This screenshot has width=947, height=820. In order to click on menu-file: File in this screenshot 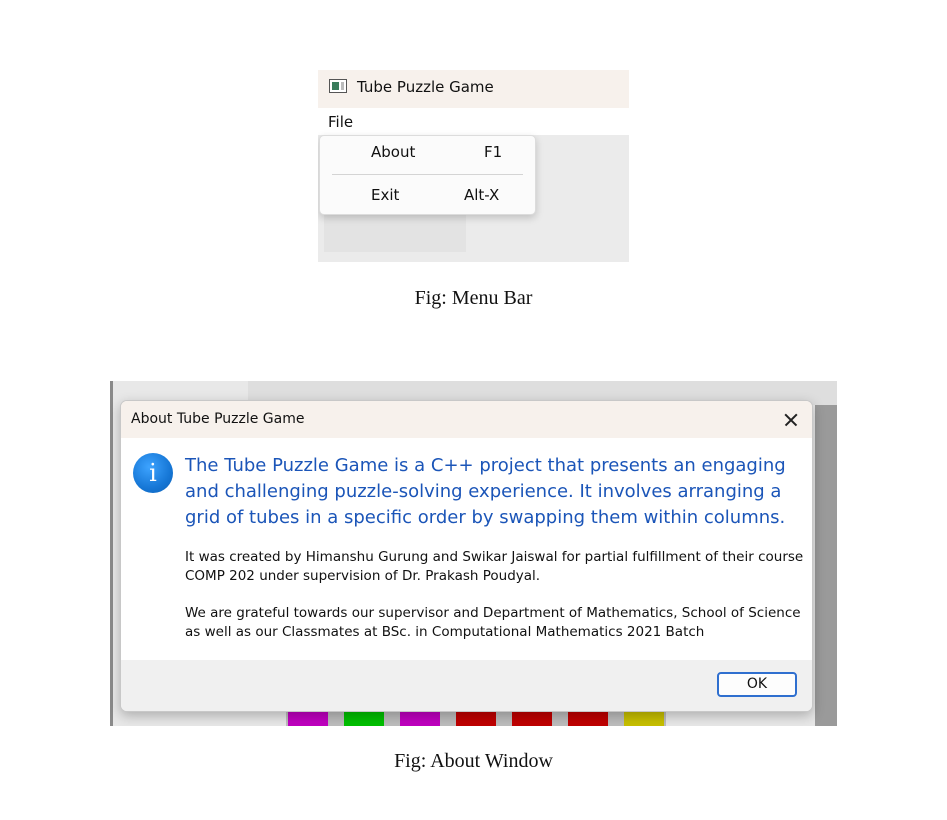, I will do `click(340, 122)`.